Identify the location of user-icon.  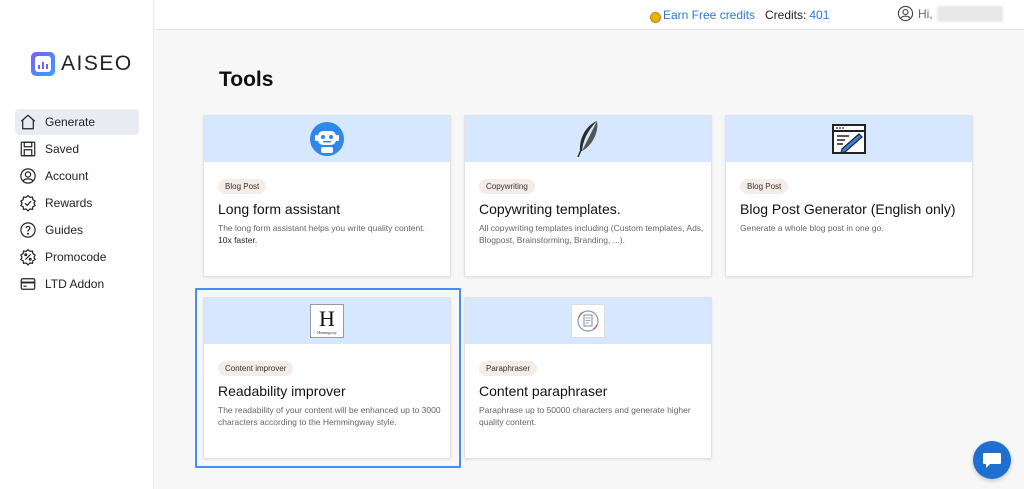
(28, 176).